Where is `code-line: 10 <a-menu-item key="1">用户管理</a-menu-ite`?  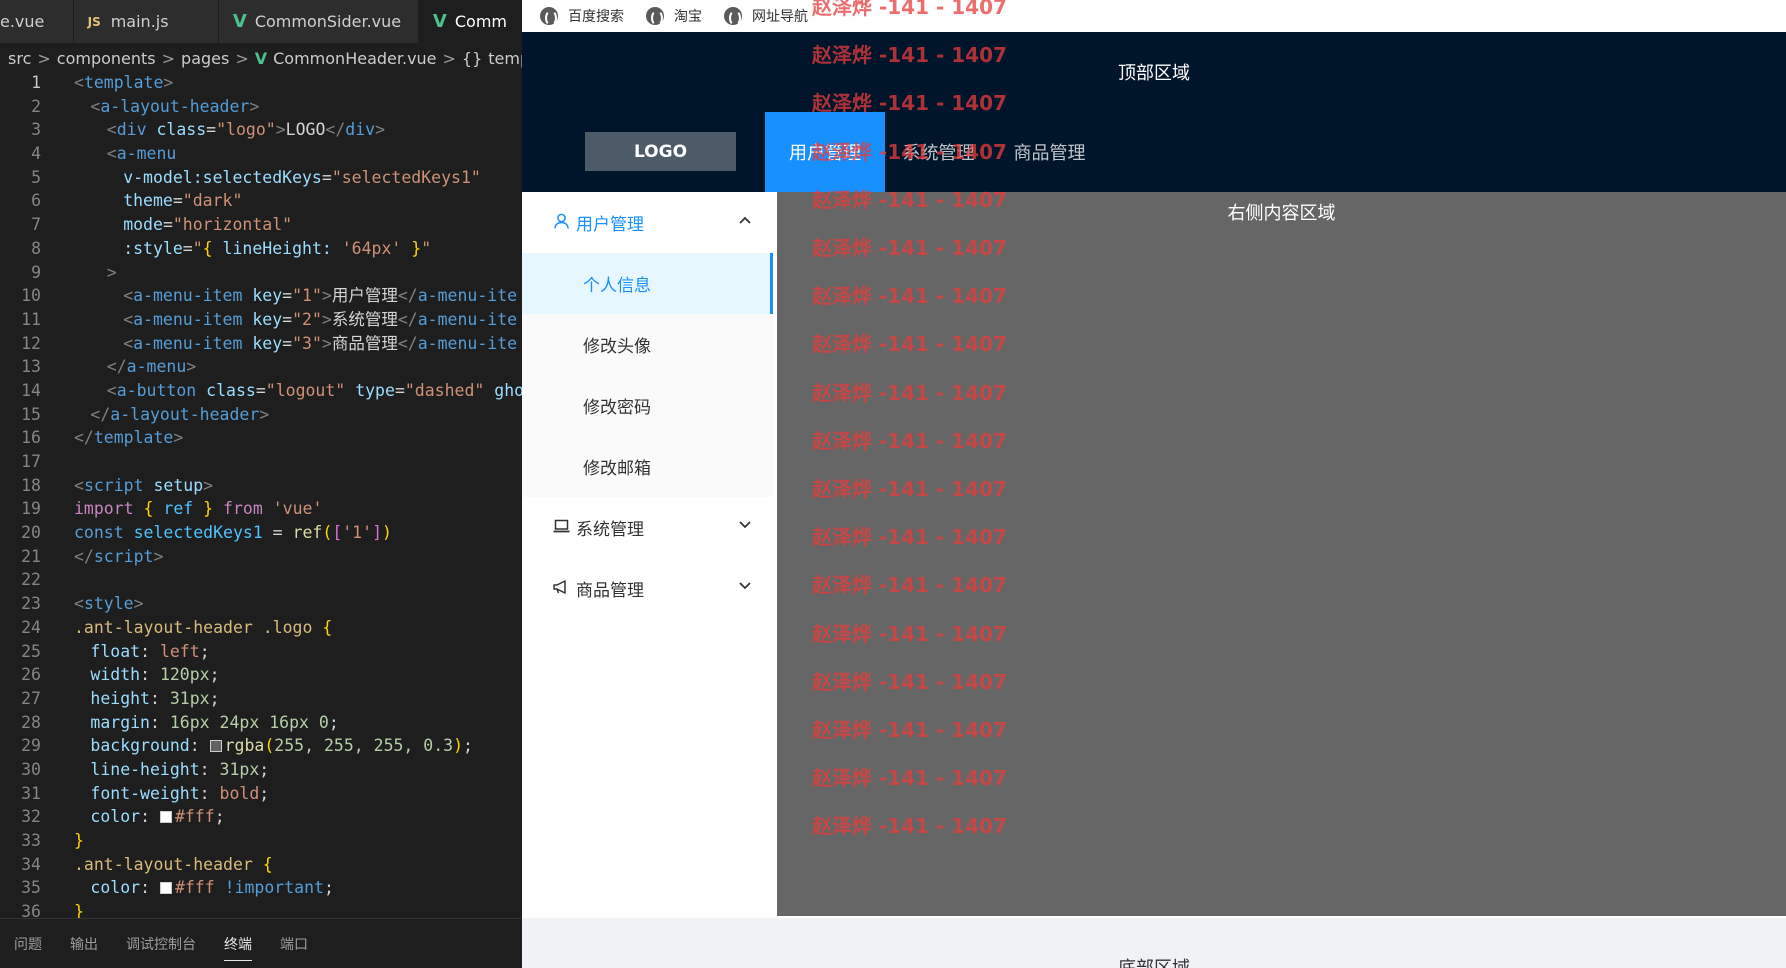 code-line: 10 <a-menu-item key="1">用户管理</a-menu-ite is located at coordinates (261, 296).